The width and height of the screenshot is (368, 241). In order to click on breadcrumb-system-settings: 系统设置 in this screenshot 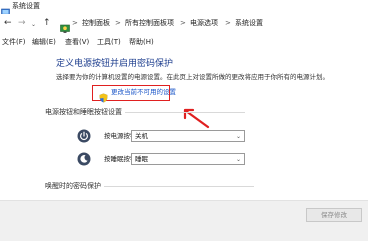, I will do `click(249, 23)`.